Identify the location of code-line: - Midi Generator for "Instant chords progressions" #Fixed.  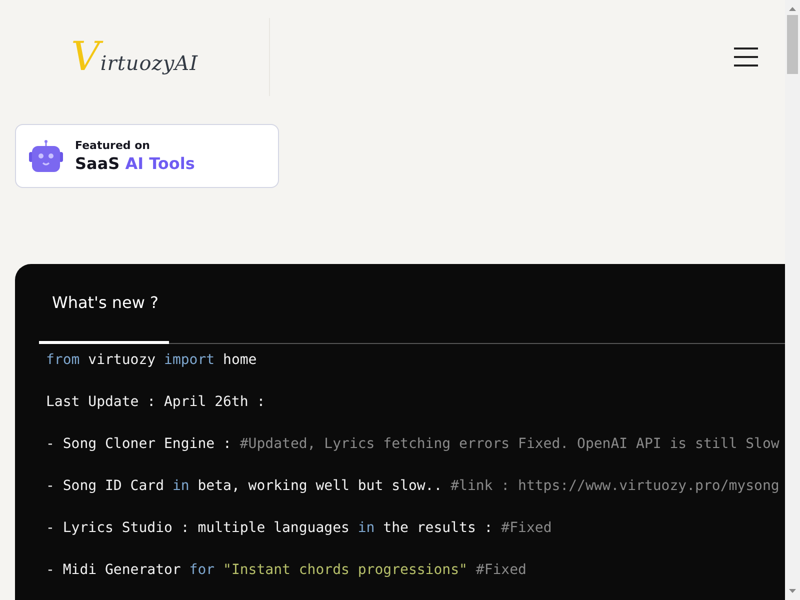
(286, 570).